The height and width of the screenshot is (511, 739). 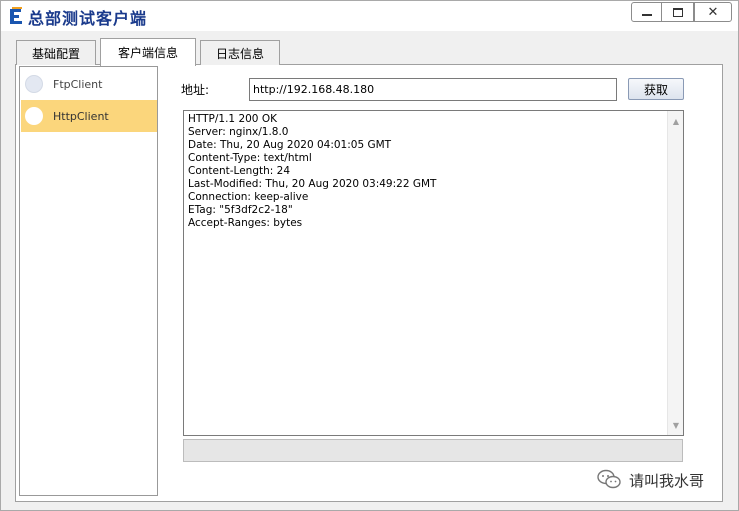 I want to click on client-item-http: HttpClient, so click(x=89, y=116).